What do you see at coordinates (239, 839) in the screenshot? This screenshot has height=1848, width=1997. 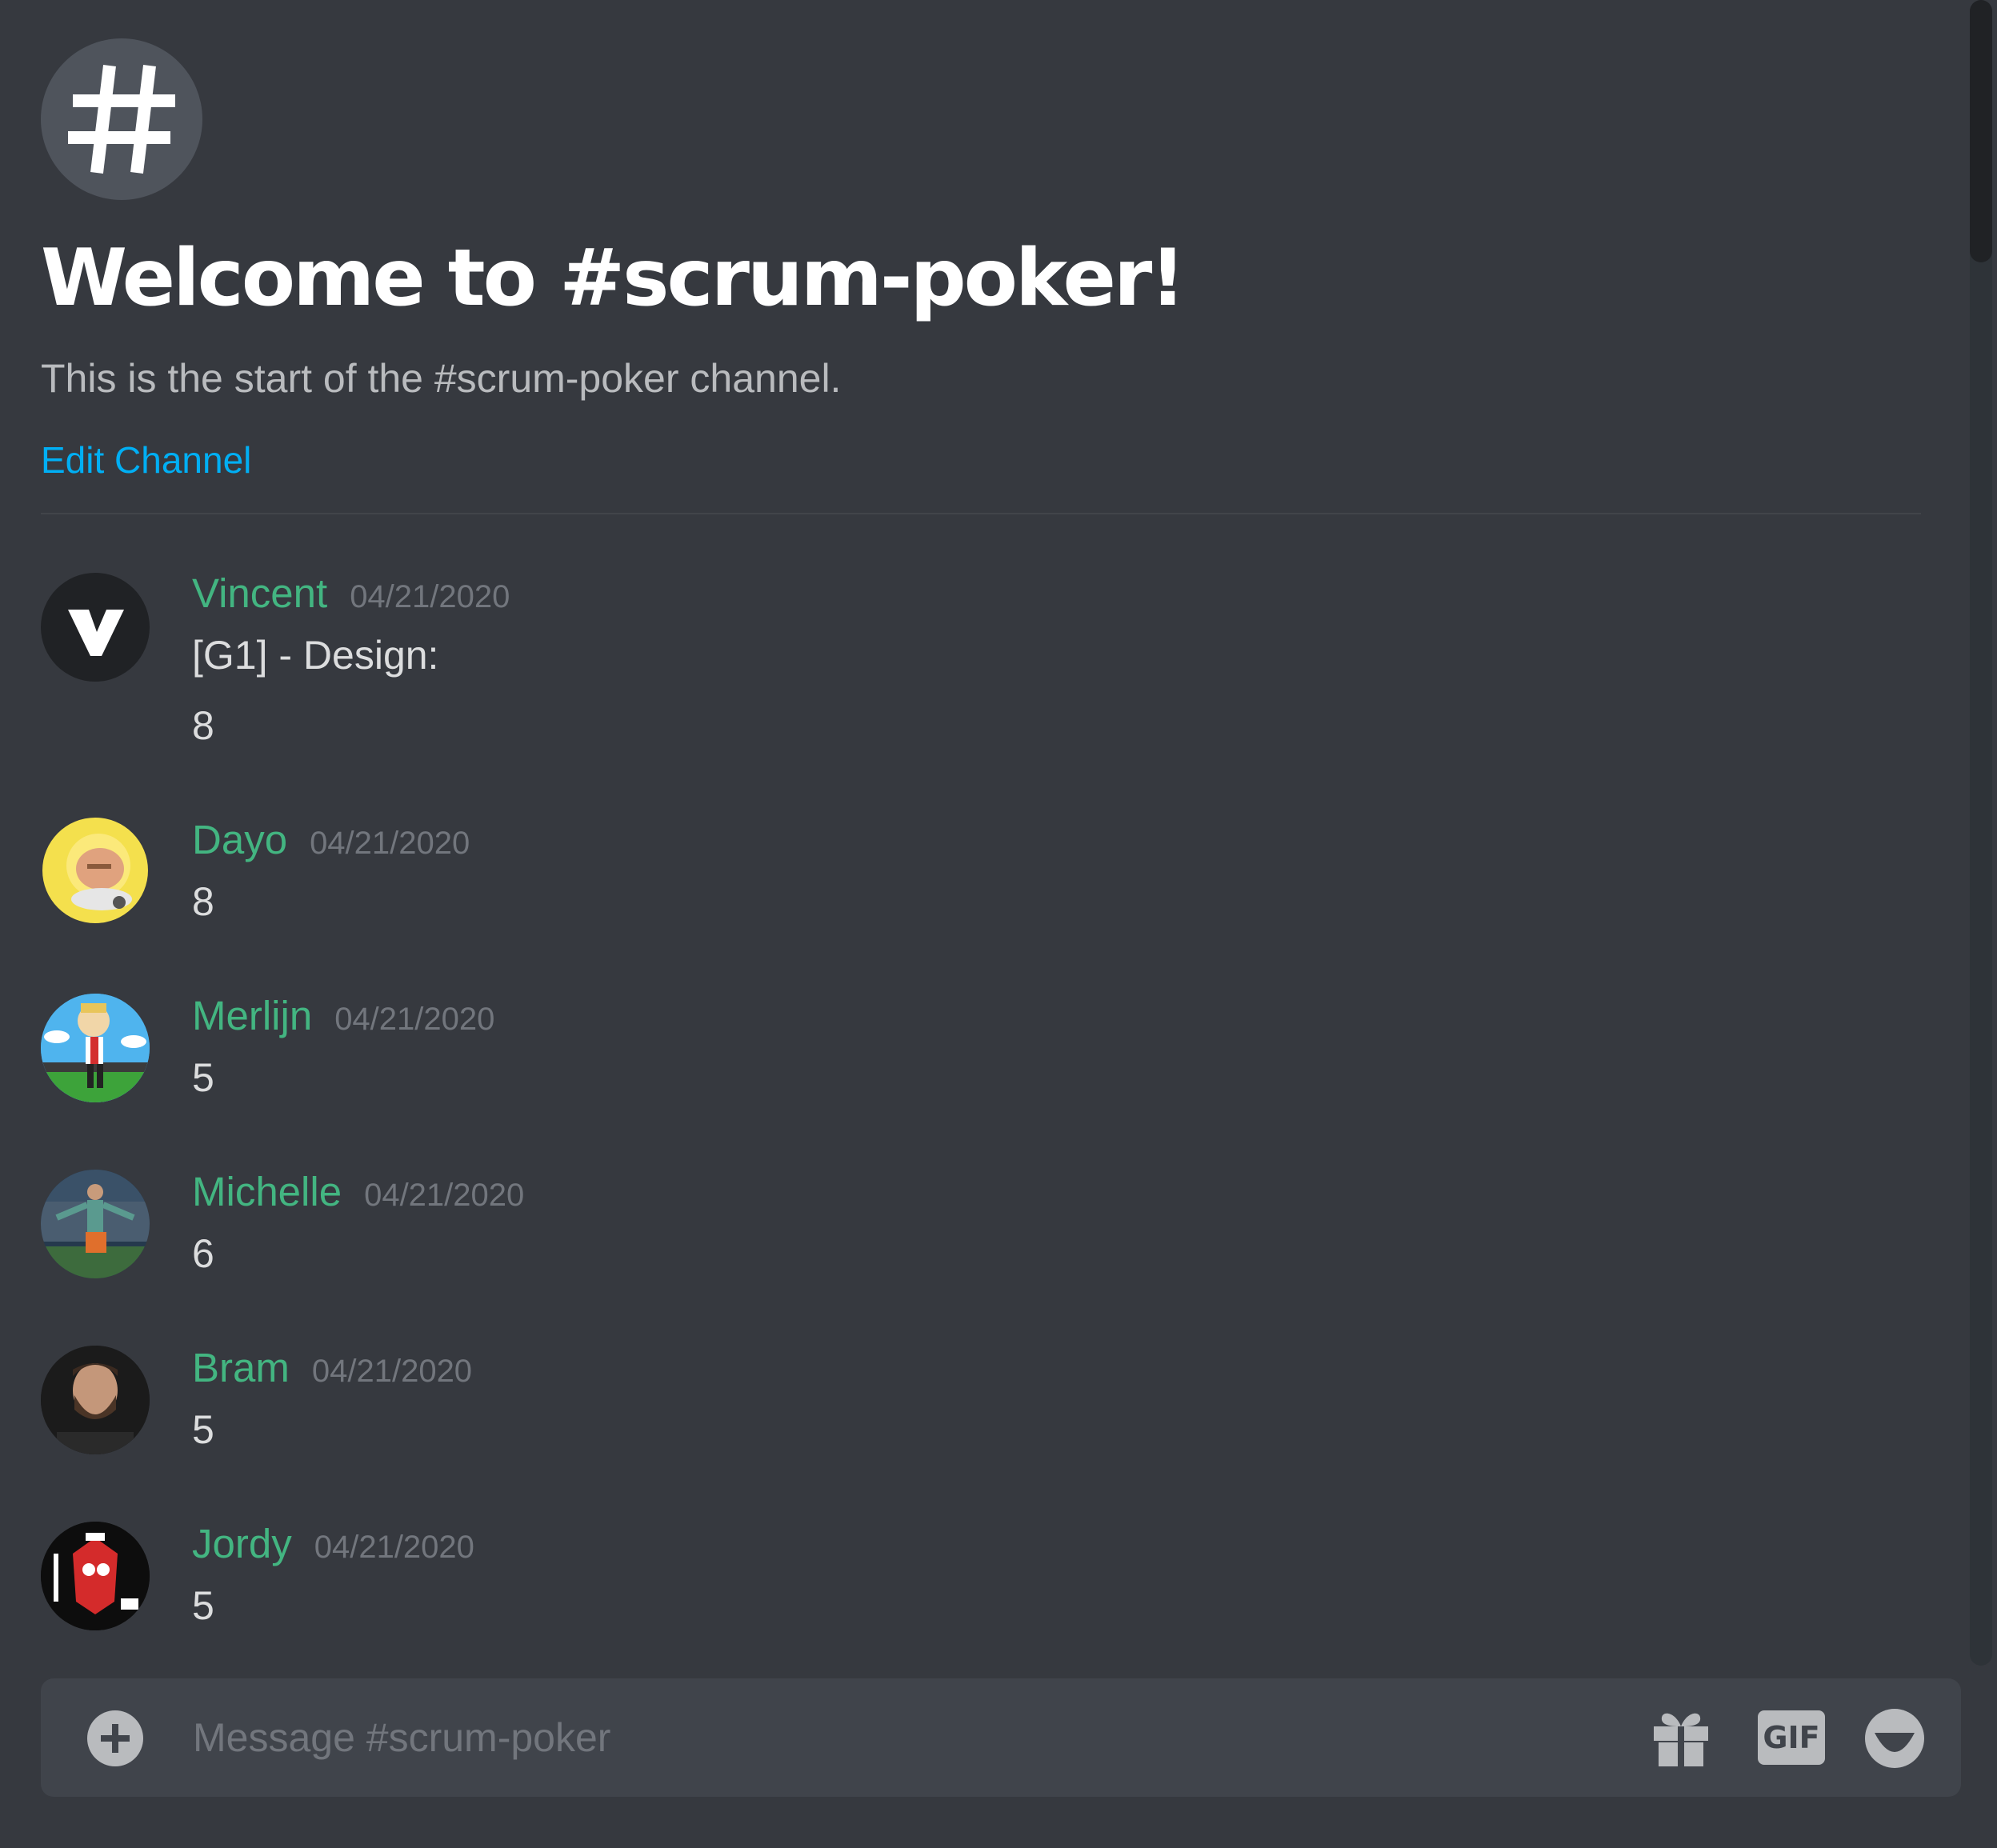 I see `username: Dayo` at bounding box center [239, 839].